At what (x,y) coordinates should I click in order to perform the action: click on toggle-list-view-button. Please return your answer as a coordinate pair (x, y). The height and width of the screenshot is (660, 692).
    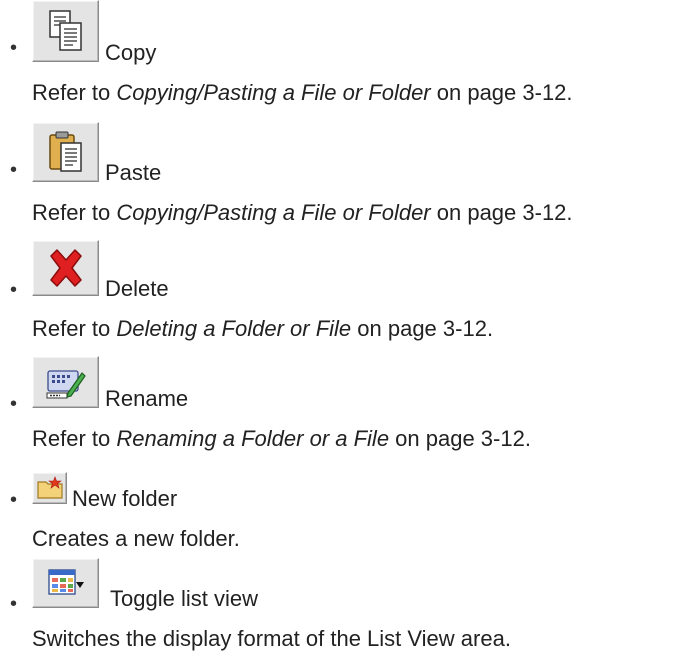
    Looking at the image, I should click on (65, 583).